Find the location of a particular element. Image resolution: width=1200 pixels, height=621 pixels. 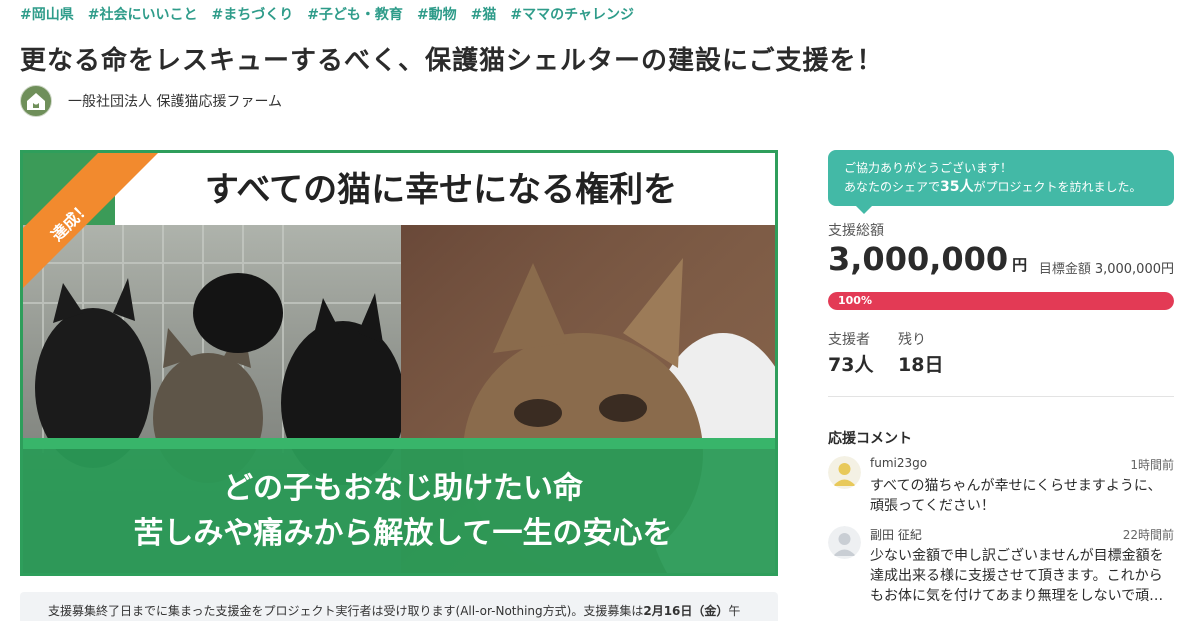

comment-time: 22時間前 is located at coordinates (1148, 535).